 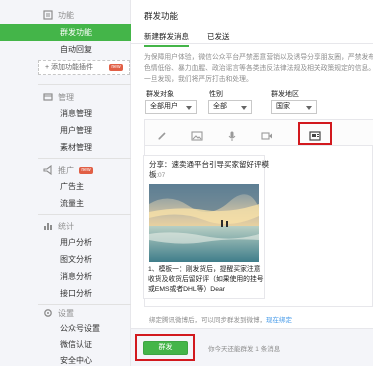 I want to click on weibo-bind-hint: 绑定腾讯微博后，可以同步群发到微博，现在绑定, so click(x=252, y=321).